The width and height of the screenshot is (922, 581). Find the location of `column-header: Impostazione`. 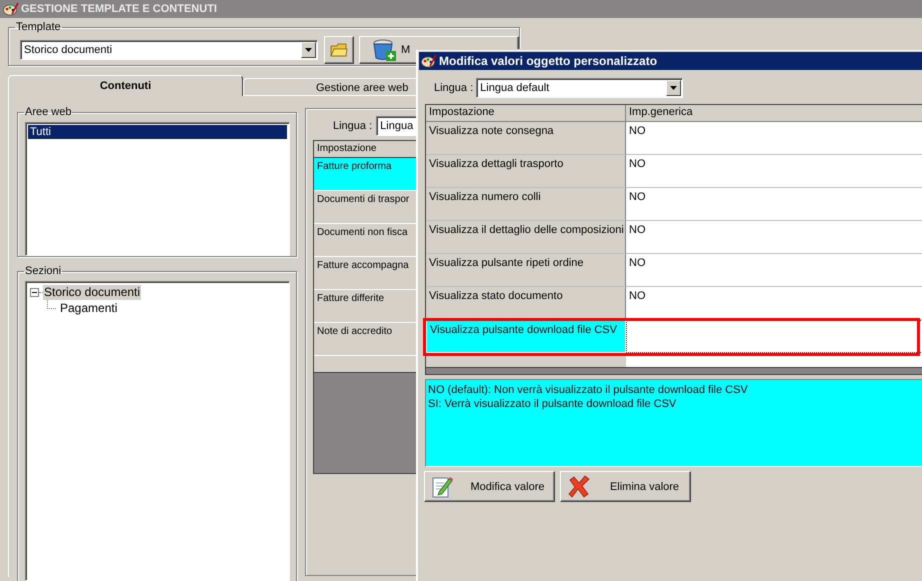

column-header: Impostazione is located at coordinates (526, 113).